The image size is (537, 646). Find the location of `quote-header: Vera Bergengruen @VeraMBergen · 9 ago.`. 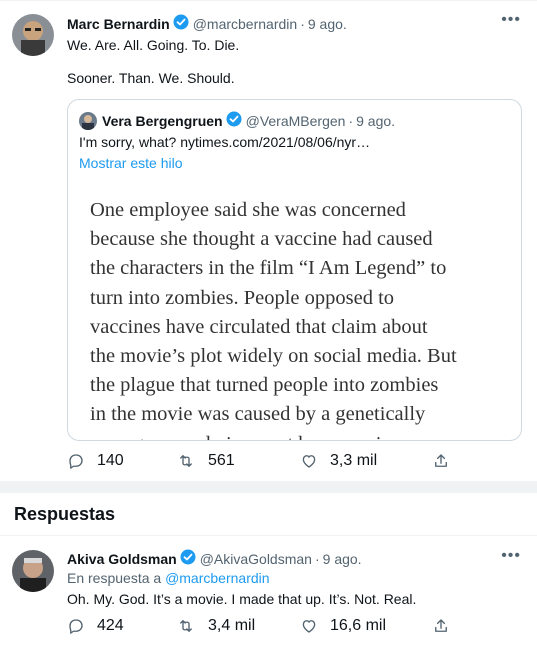

quote-header: Vera Bergengruen @VeraMBergen · 9 ago. is located at coordinates (237, 120).